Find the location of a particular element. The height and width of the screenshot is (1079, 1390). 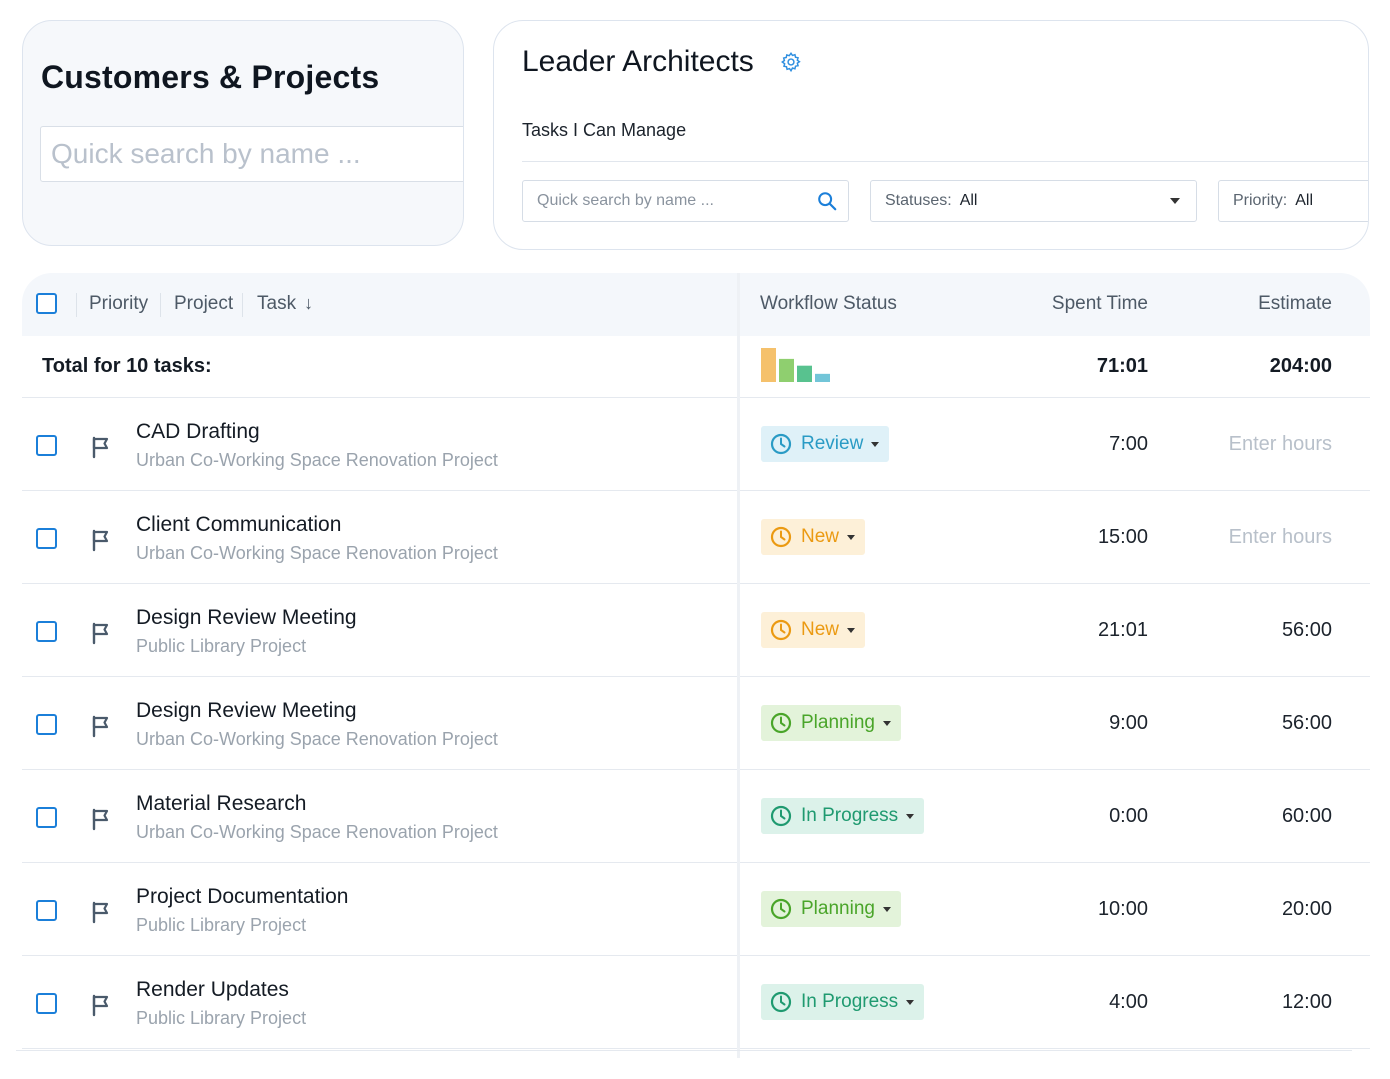

column-header-task: Task ↓ is located at coordinates (285, 304).